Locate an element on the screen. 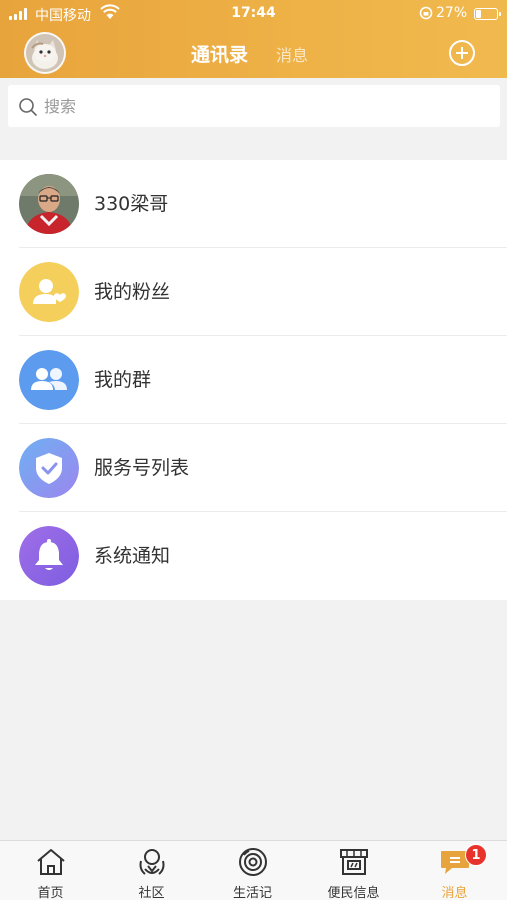  list-item-label: 我的群 is located at coordinates (123, 380).